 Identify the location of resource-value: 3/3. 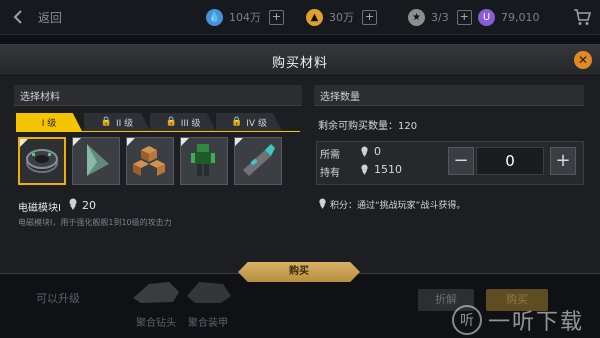
(440, 17).